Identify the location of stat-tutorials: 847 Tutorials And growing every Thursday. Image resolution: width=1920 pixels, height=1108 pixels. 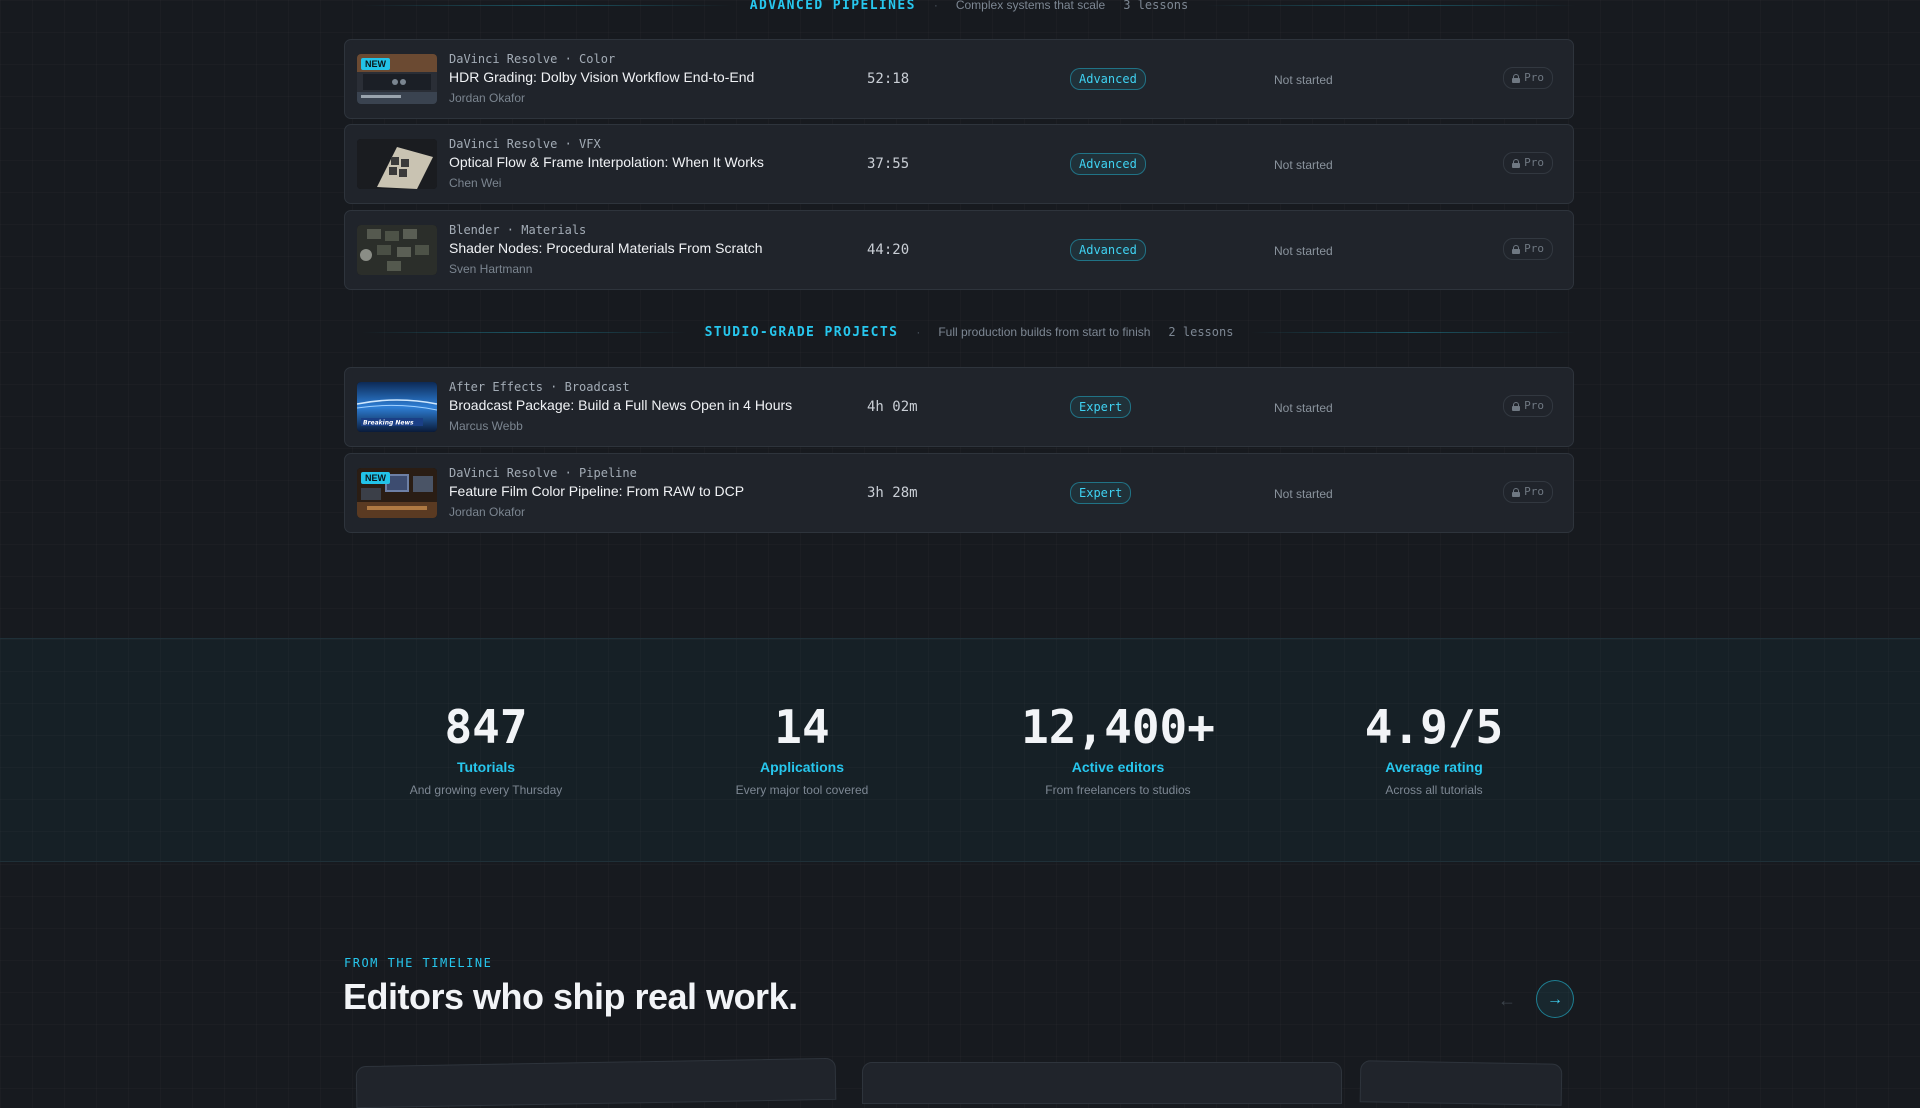
(486, 749).